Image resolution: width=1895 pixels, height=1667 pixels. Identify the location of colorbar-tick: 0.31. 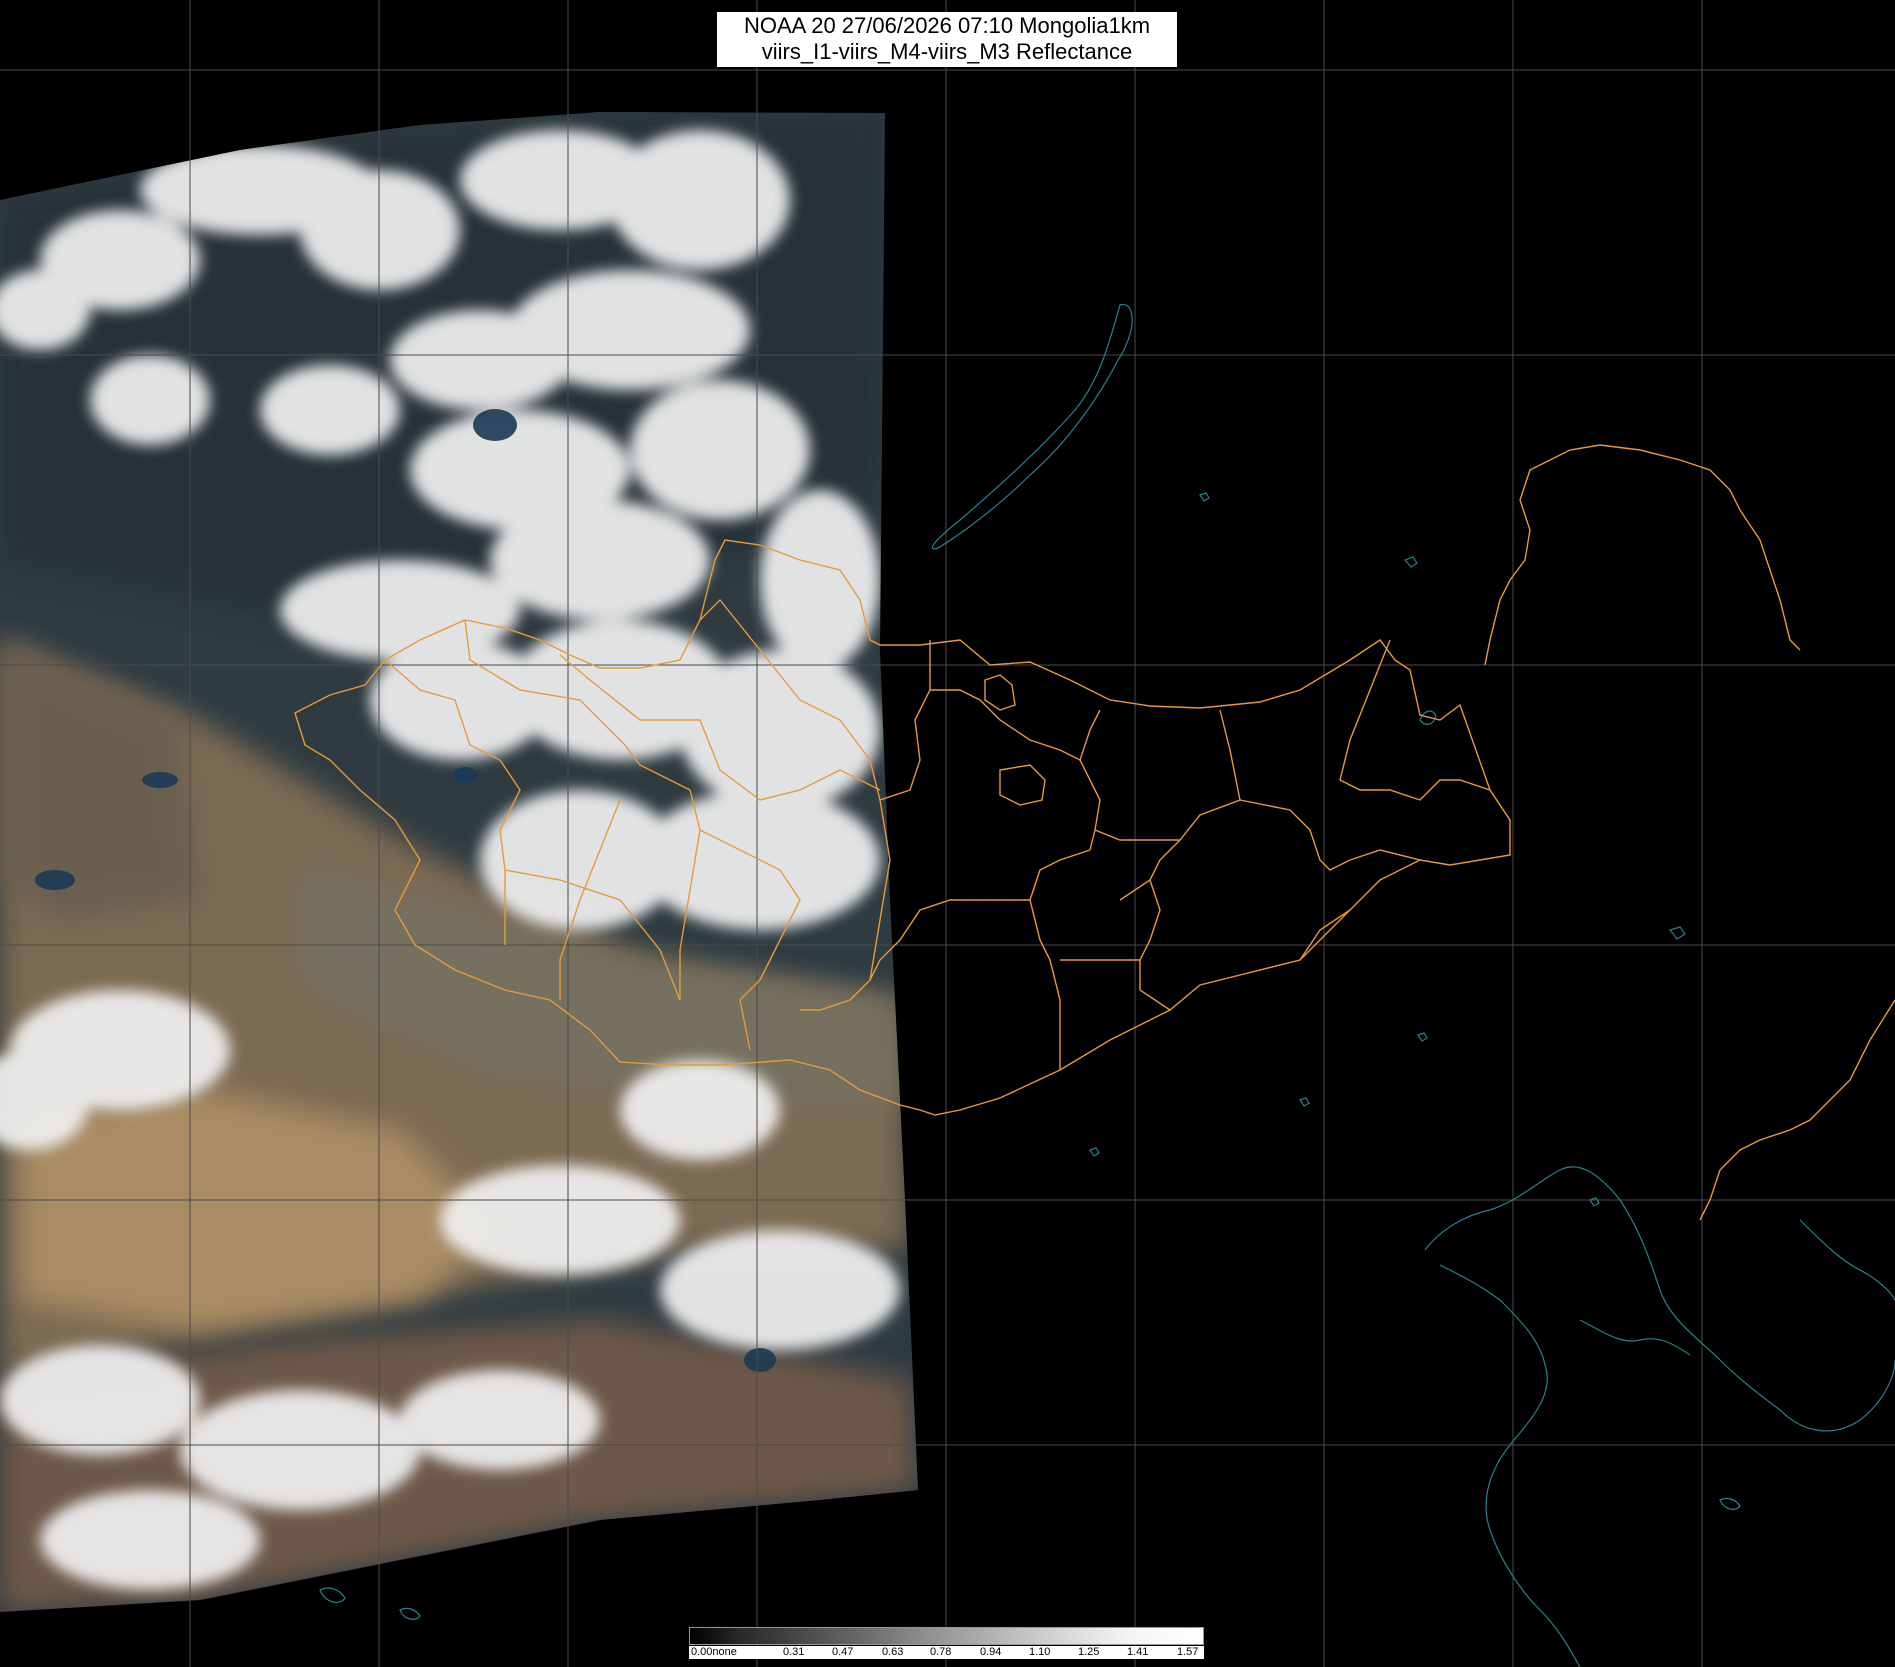
(794, 1652).